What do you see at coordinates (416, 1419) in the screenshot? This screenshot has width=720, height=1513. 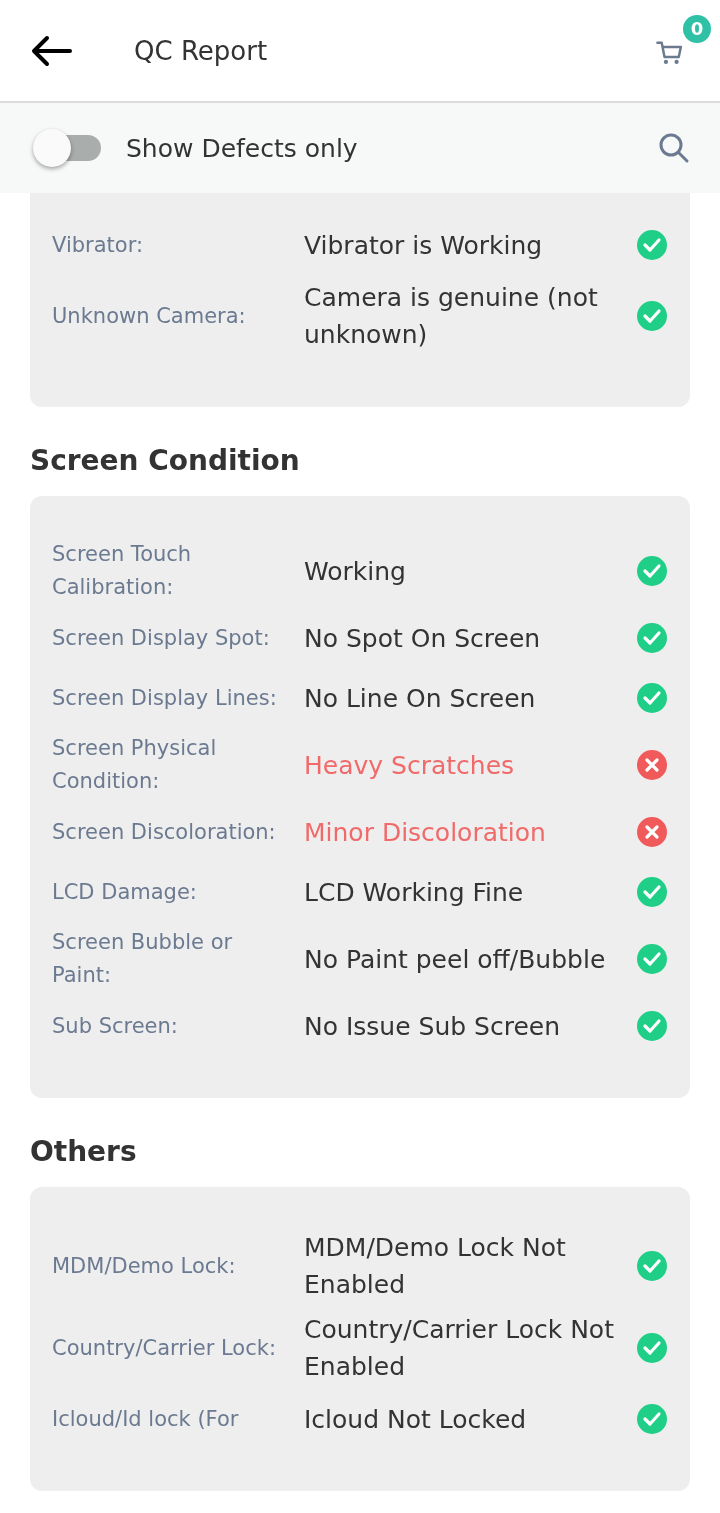 I see `field-value: Icloud Not Locked` at bounding box center [416, 1419].